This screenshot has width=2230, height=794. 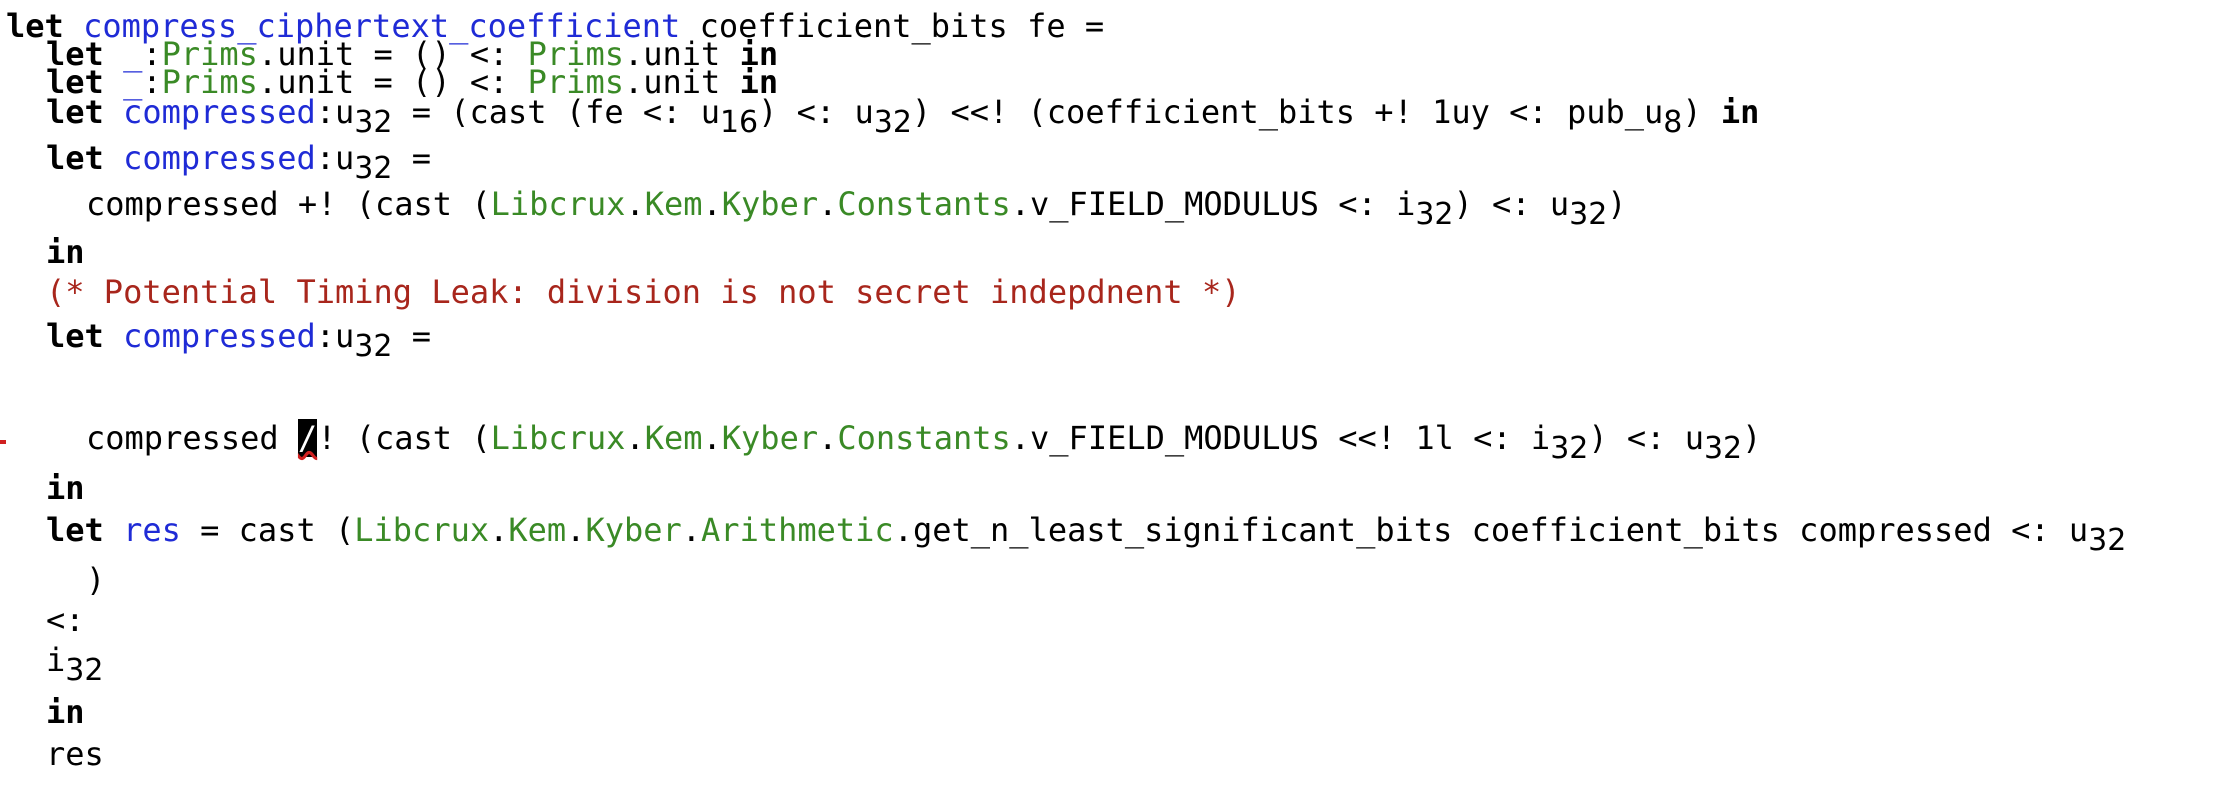 What do you see at coordinates (267, 530) in the screenshot?
I see `code-text: = cast (` at bounding box center [267, 530].